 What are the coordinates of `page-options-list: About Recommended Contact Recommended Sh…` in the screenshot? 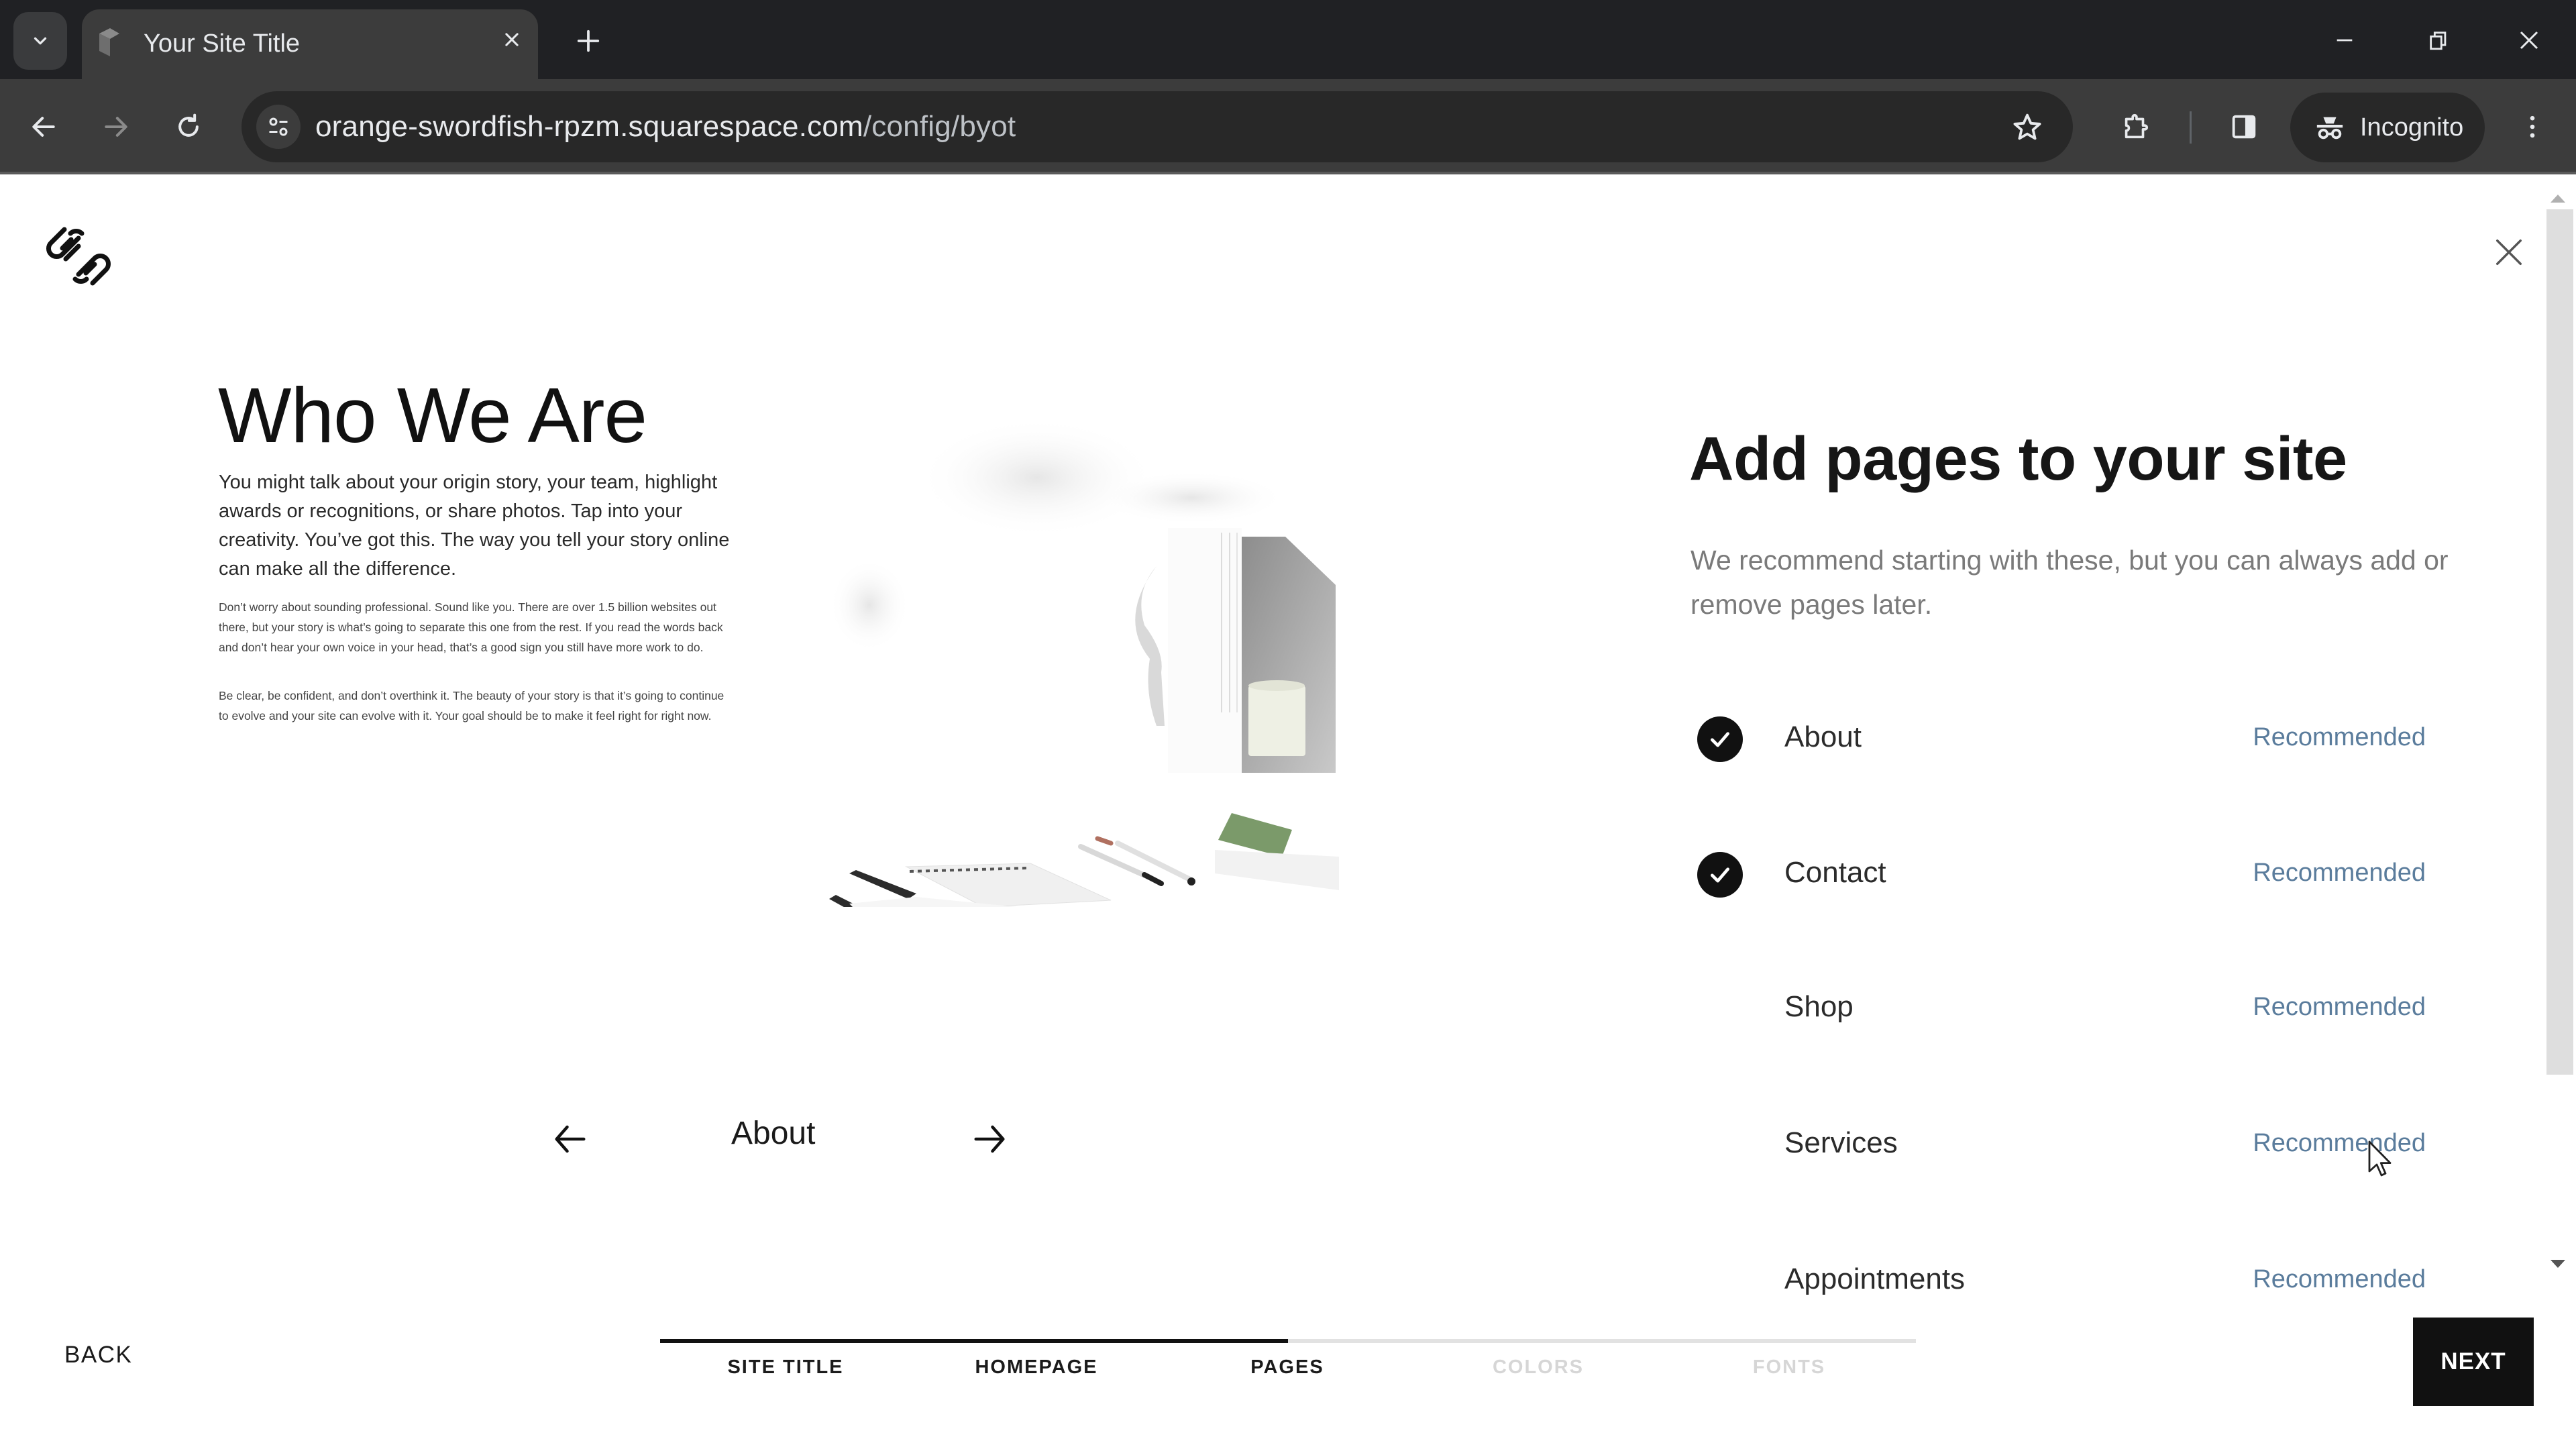 It's located at (2059, 1021).